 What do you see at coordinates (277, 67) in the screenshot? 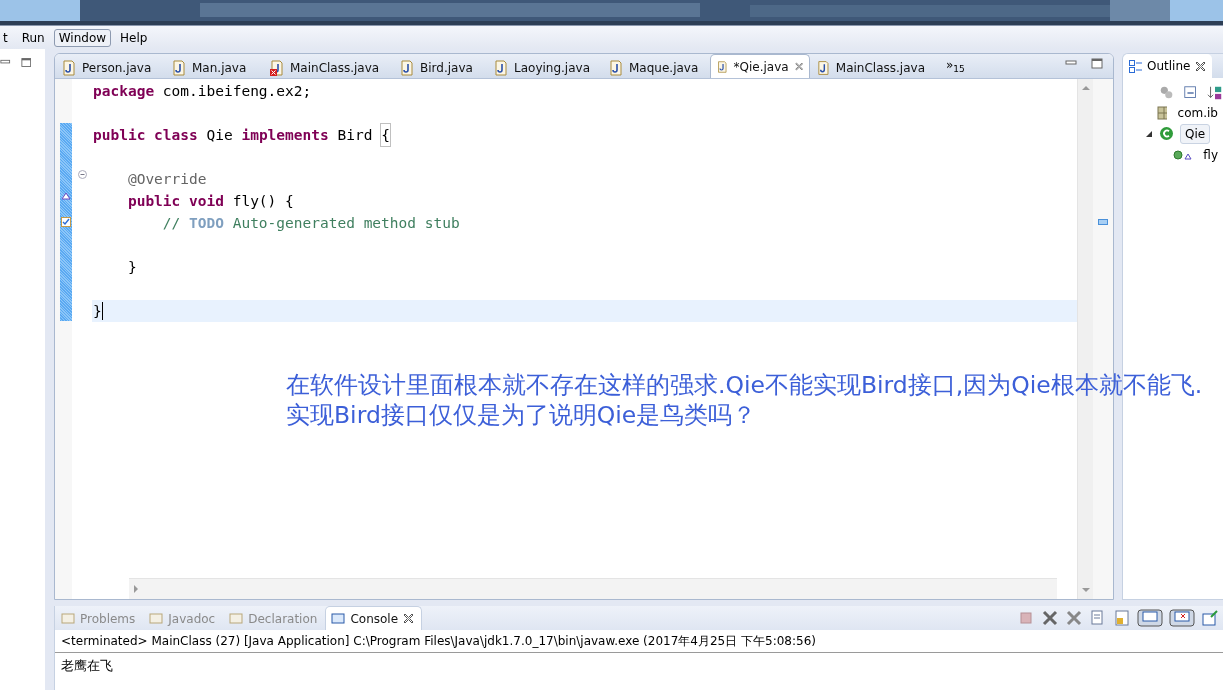
I see `java-file-error-icon` at bounding box center [277, 67].